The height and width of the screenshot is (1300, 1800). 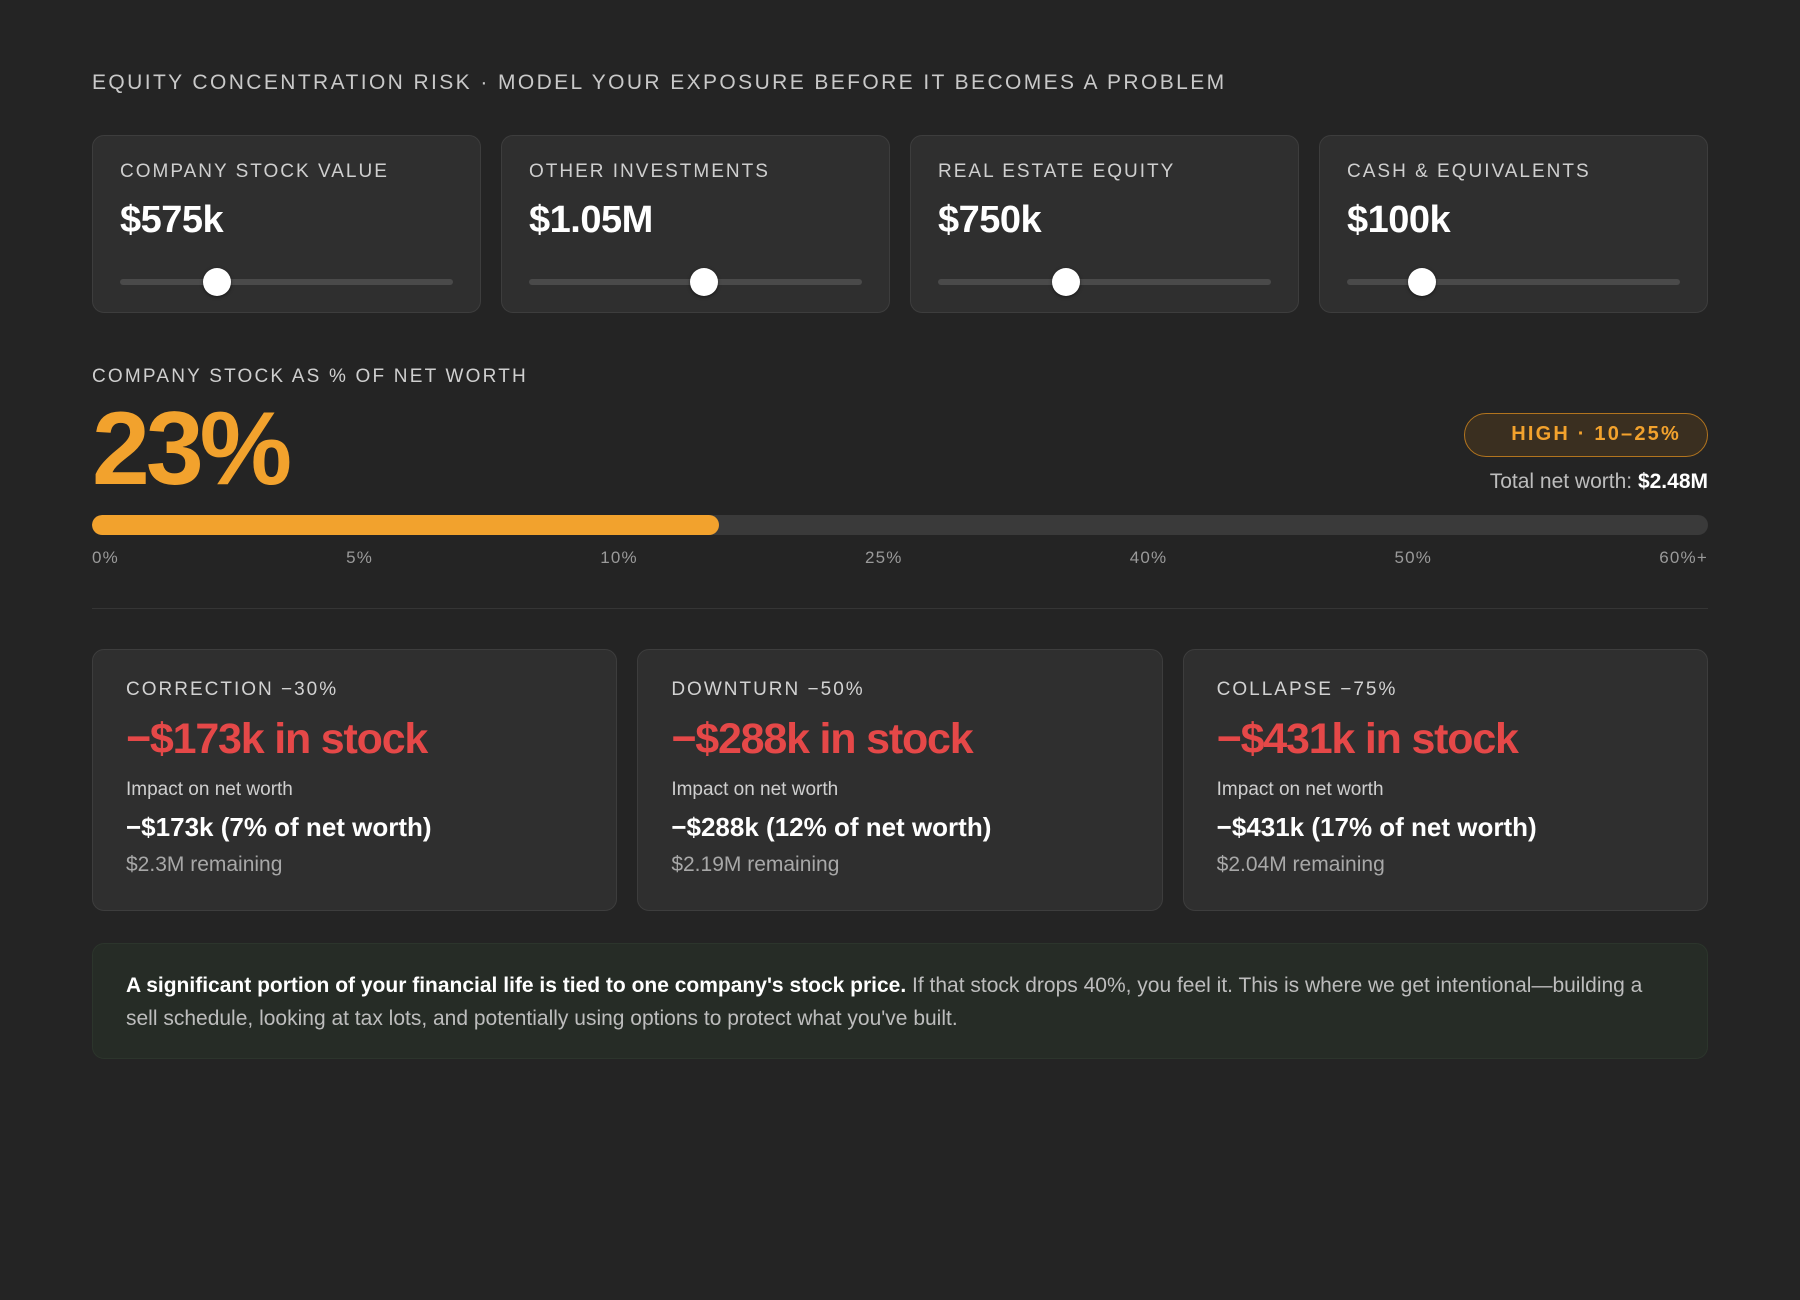 What do you see at coordinates (1376, 827) in the screenshot?
I see `scenario-impact: −$431k (17% of net worth)` at bounding box center [1376, 827].